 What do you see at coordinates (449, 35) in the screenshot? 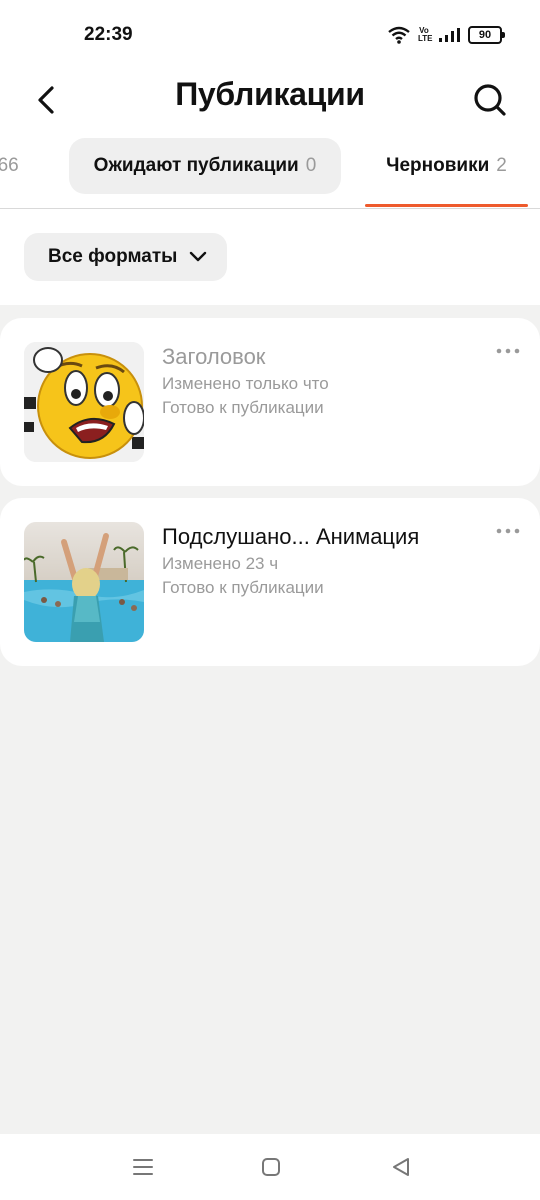
I see `signal-icon` at bounding box center [449, 35].